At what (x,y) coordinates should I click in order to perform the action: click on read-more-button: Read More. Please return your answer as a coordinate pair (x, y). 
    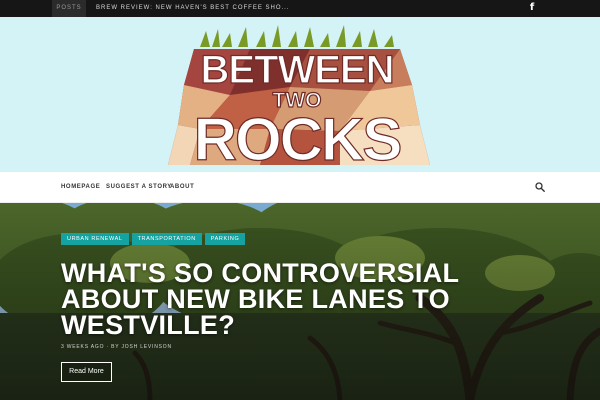
    Looking at the image, I should click on (86, 372).